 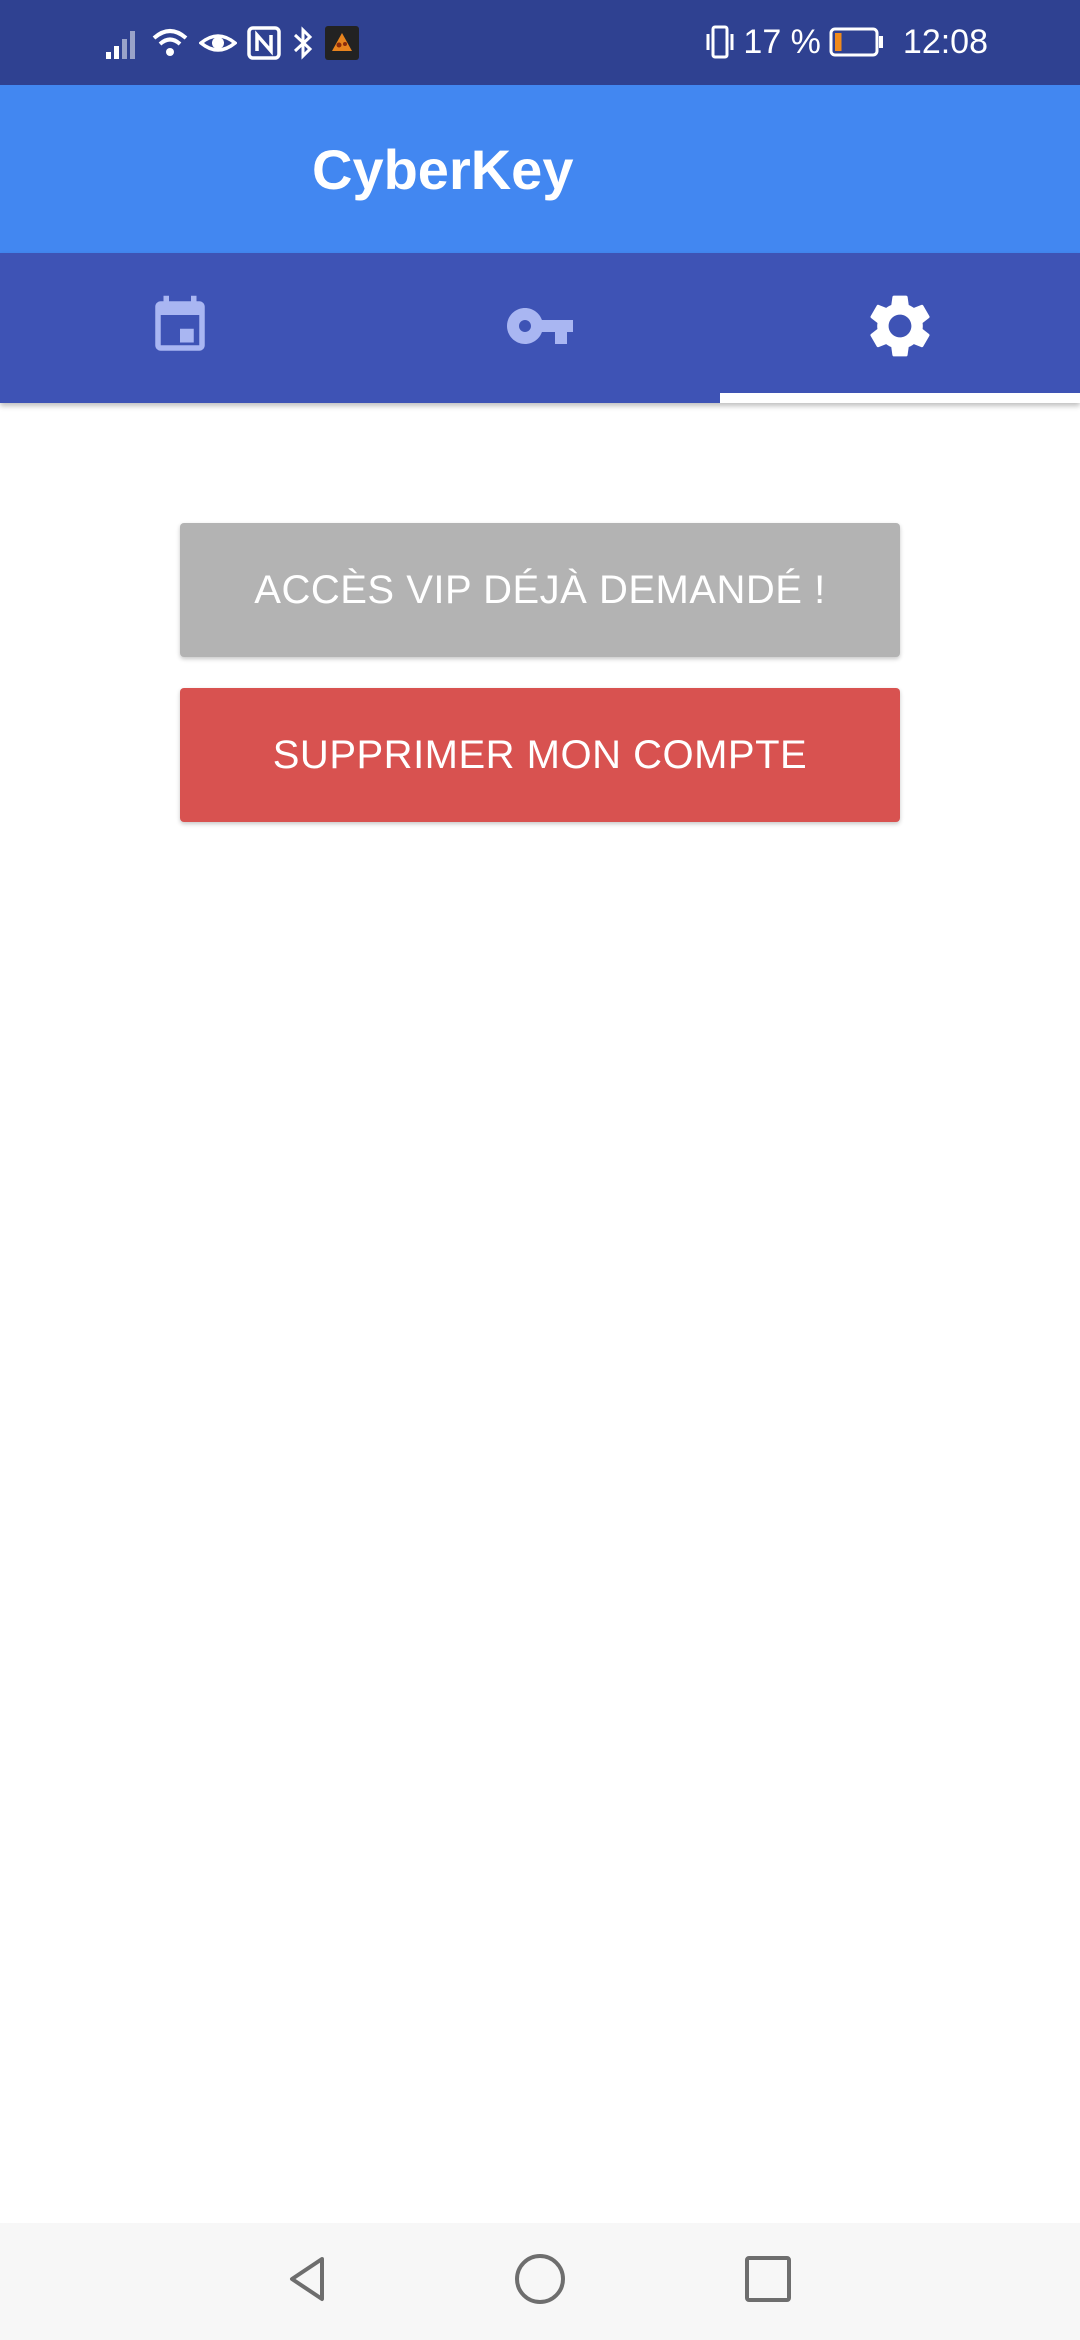 I want to click on calendar-icon, so click(x=180, y=328).